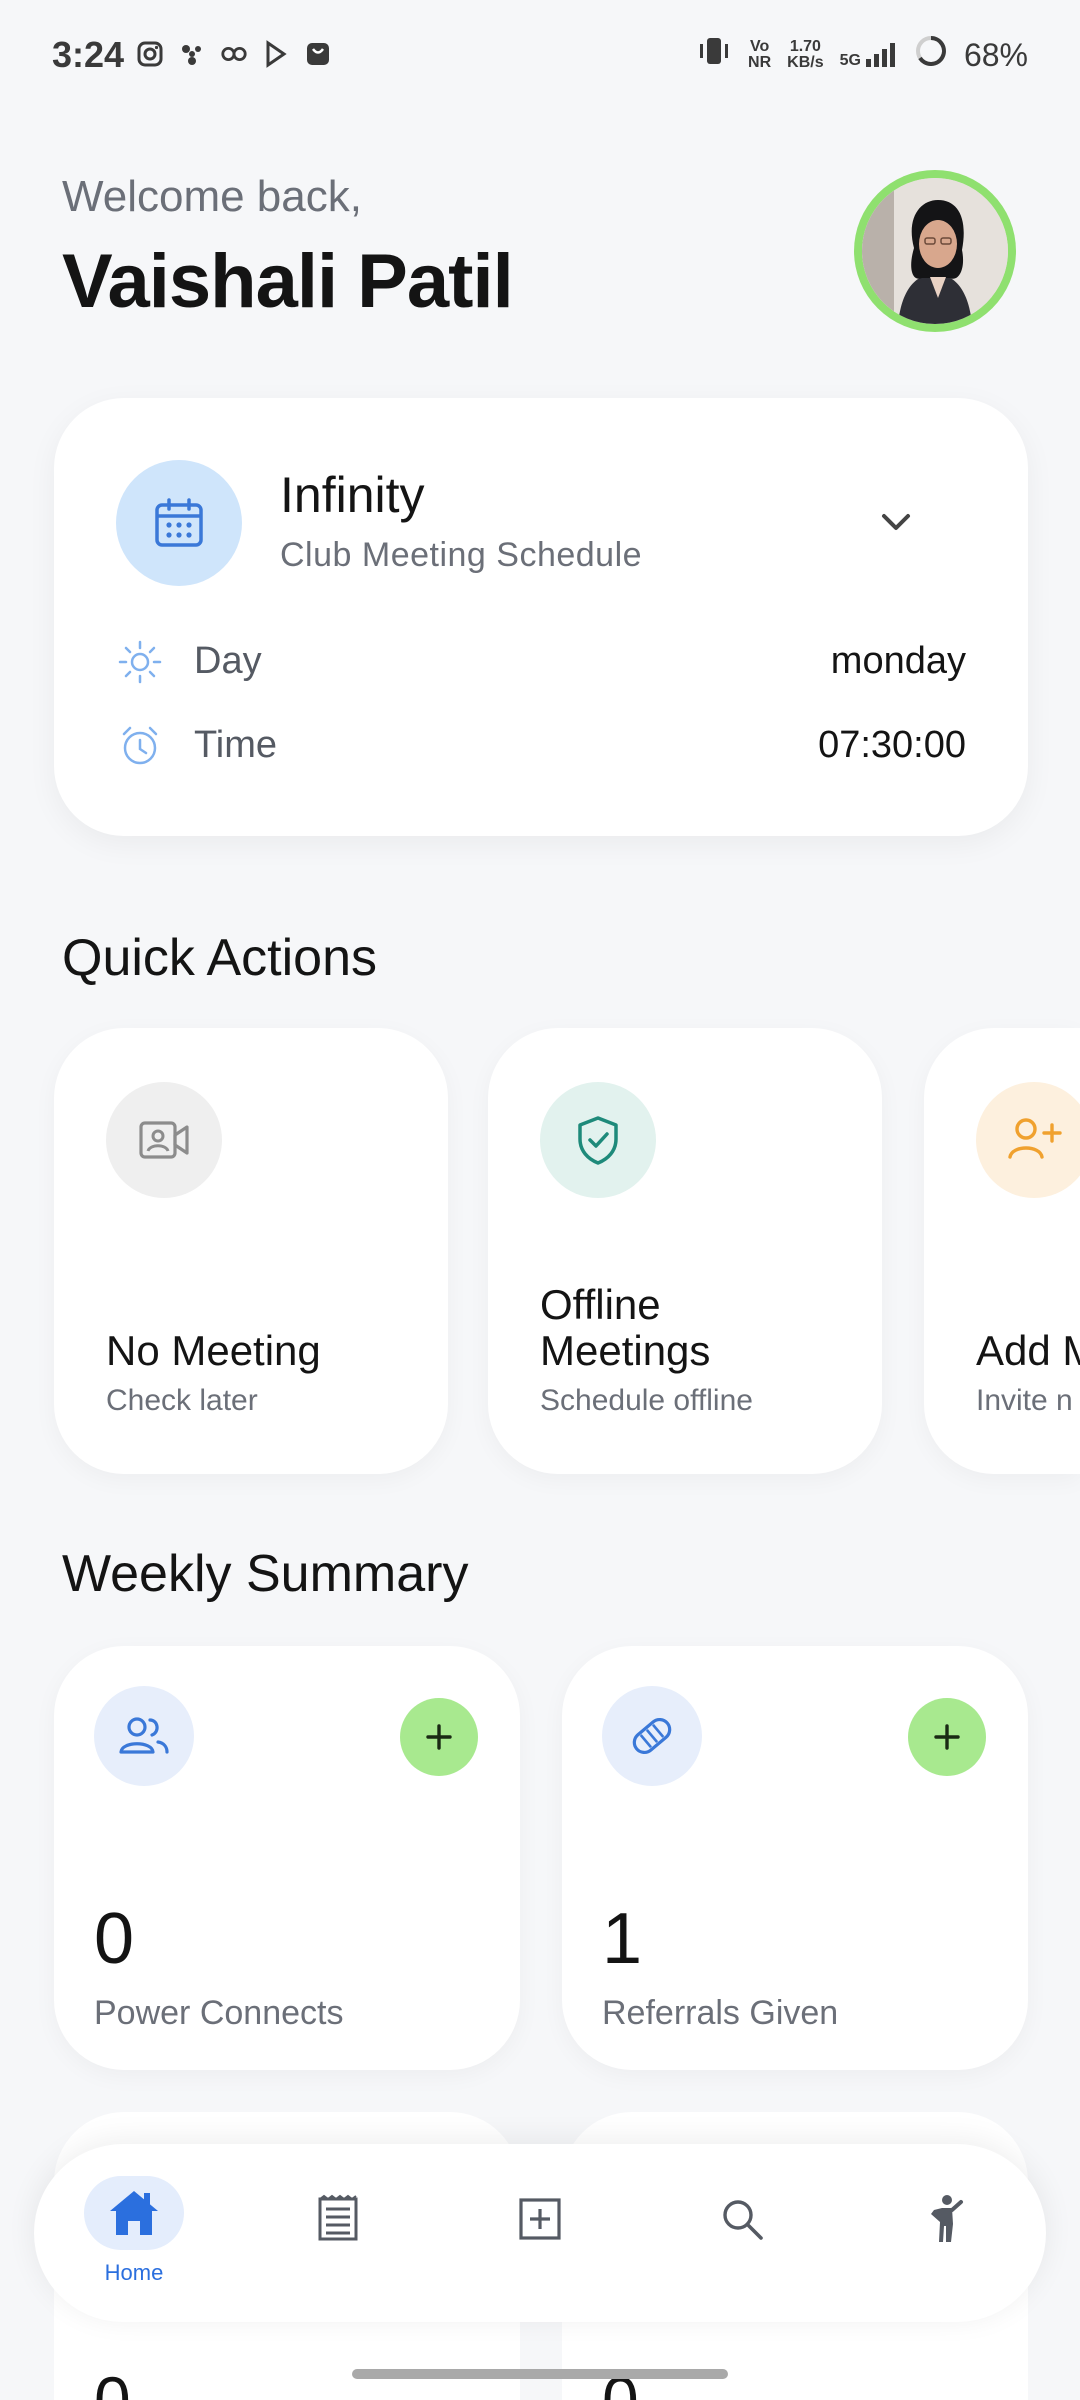 The image size is (1080, 2400). What do you see at coordinates (622, 1939) in the screenshot?
I see `referrals-given-count: 1` at bounding box center [622, 1939].